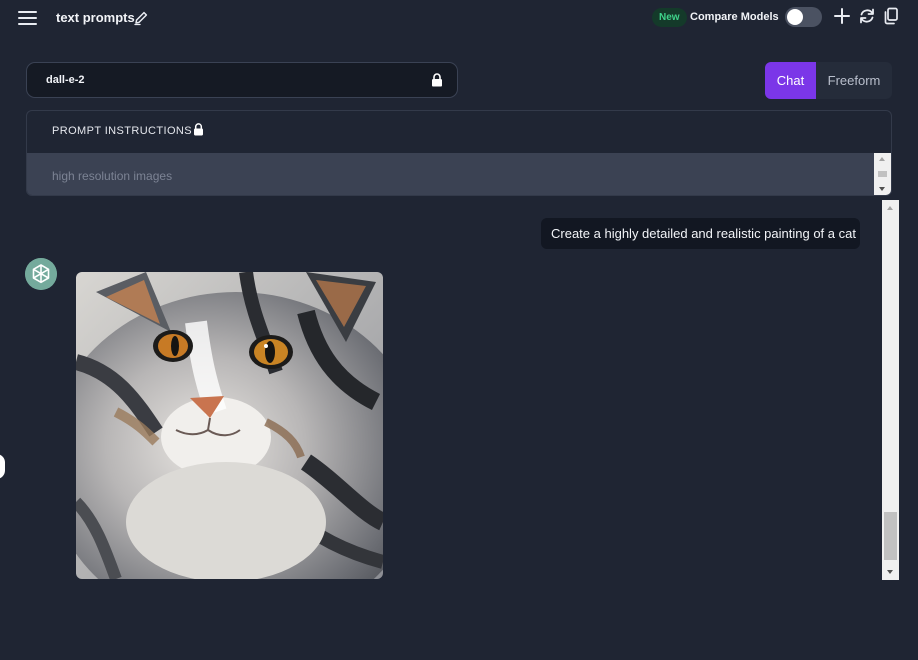  I want to click on refresh-icon, so click(867, 16).